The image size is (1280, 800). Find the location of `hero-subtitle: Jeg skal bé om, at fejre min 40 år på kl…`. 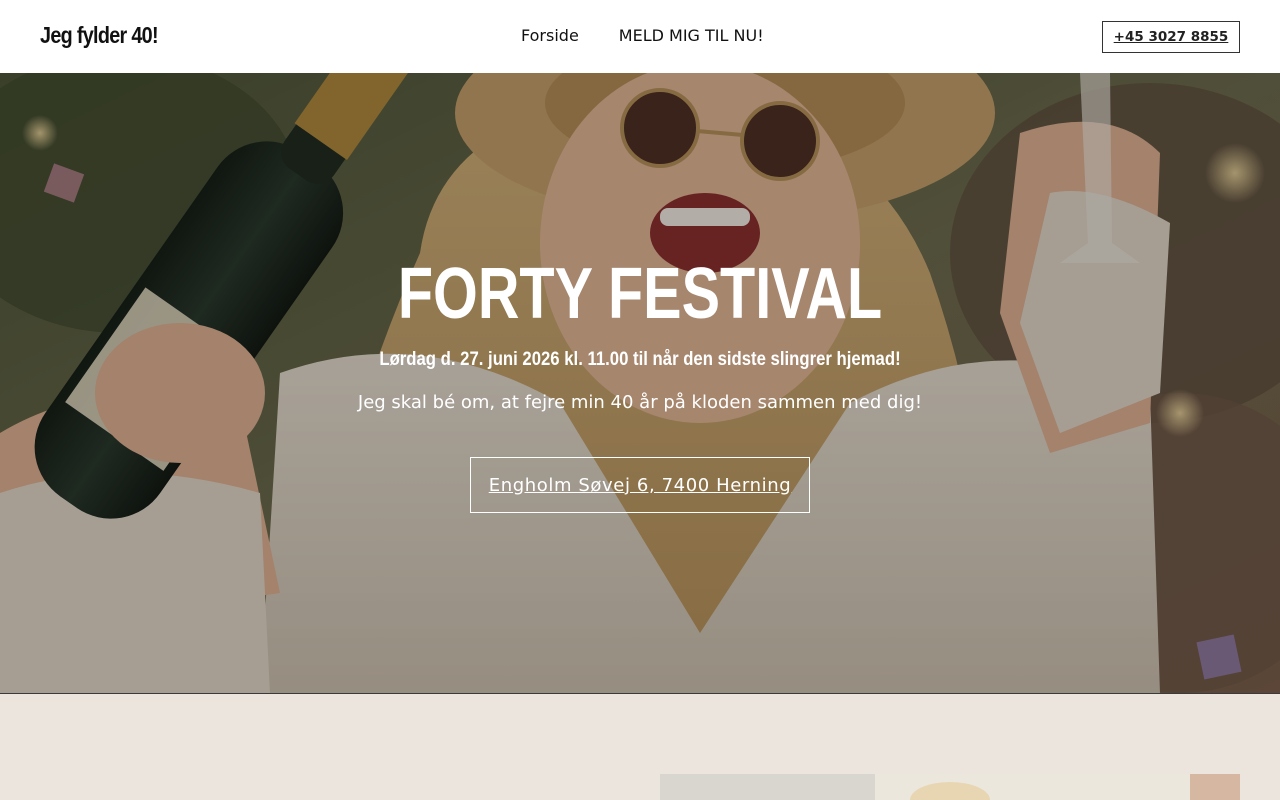

hero-subtitle: Jeg skal bé om, at fejre min 40 år på kl… is located at coordinates (640, 402).